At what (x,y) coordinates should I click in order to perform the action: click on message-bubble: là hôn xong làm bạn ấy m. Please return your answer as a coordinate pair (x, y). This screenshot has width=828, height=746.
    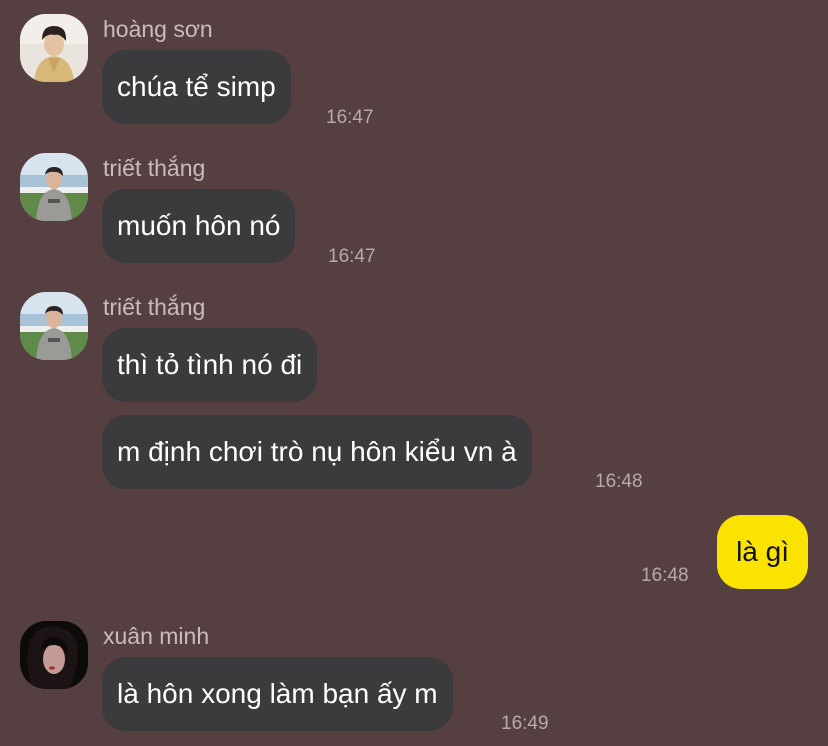
    Looking at the image, I should click on (277, 694).